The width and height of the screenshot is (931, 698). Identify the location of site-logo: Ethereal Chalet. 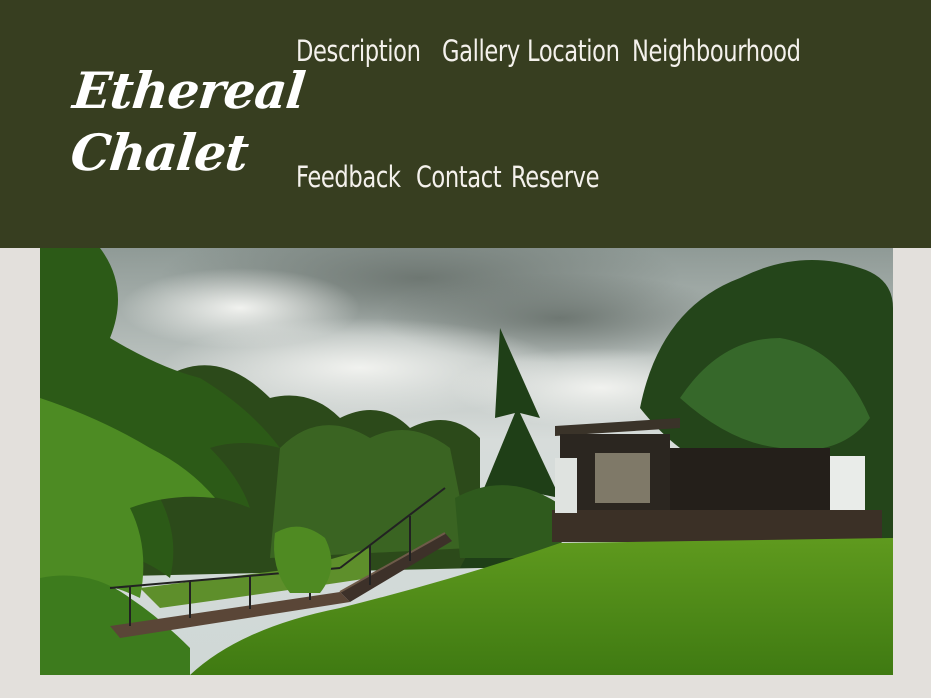
(185, 122).